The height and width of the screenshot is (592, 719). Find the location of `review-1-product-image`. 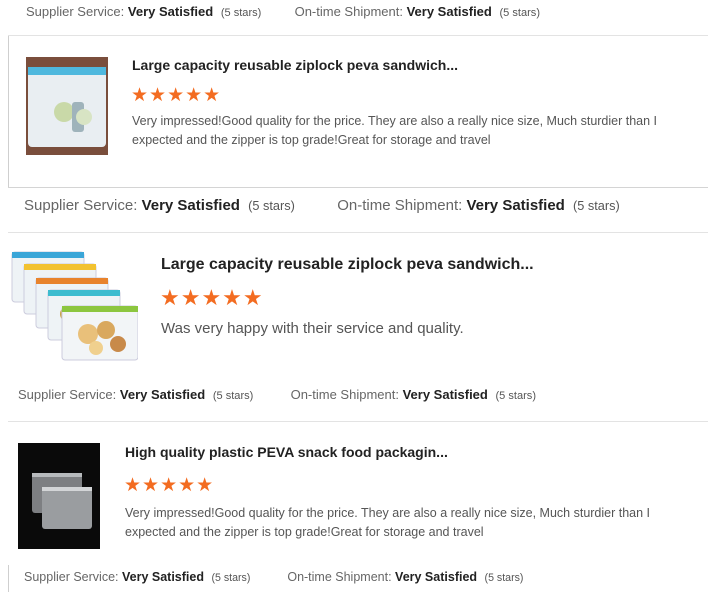

review-1-product-image is located at coordinates (67, 106).